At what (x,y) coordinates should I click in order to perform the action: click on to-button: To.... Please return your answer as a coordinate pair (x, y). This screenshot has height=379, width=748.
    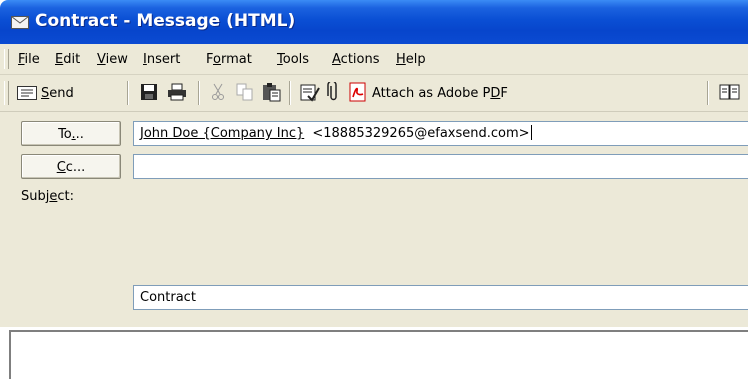
    Looking at the image, I should click on (71, 133).